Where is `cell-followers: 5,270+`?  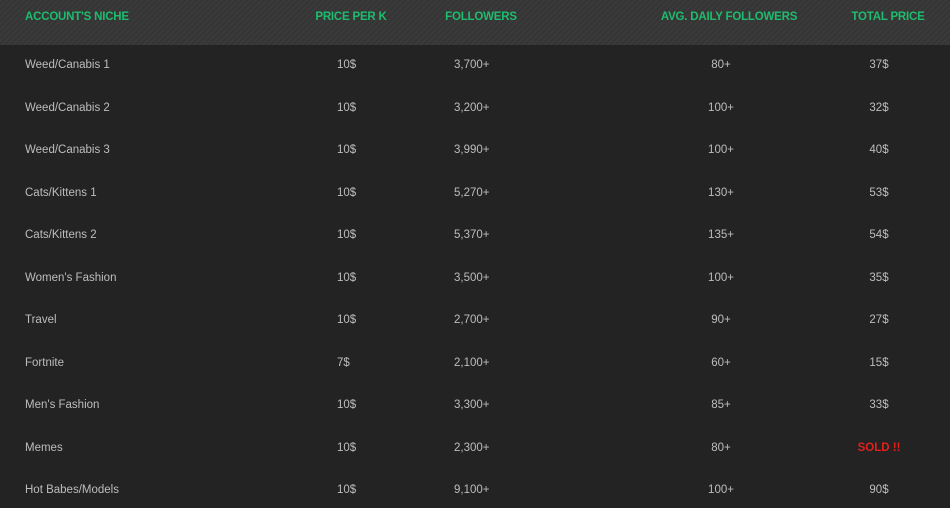
cell-followers: 5,270+ is located at coordinates (472, 192).